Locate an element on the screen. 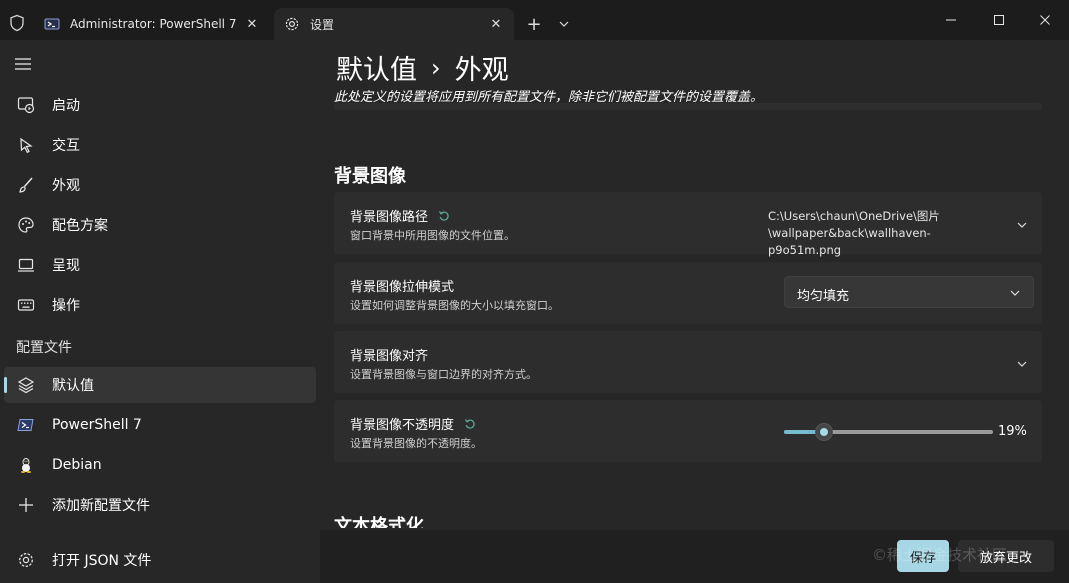 Image resolution: width=1069 pixels, height=583 pixels. startup-icon is located at coordinates (26, 105).